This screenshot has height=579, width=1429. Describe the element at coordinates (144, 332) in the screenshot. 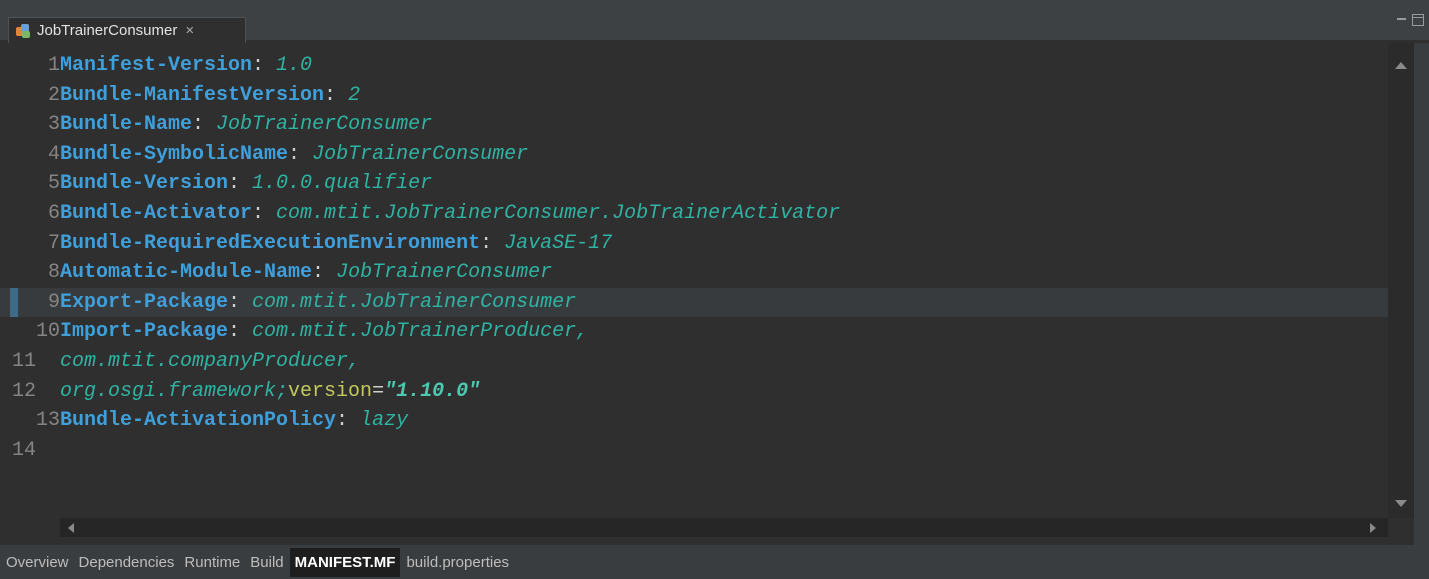

I see `manifest-key: Import-Package` at that location.